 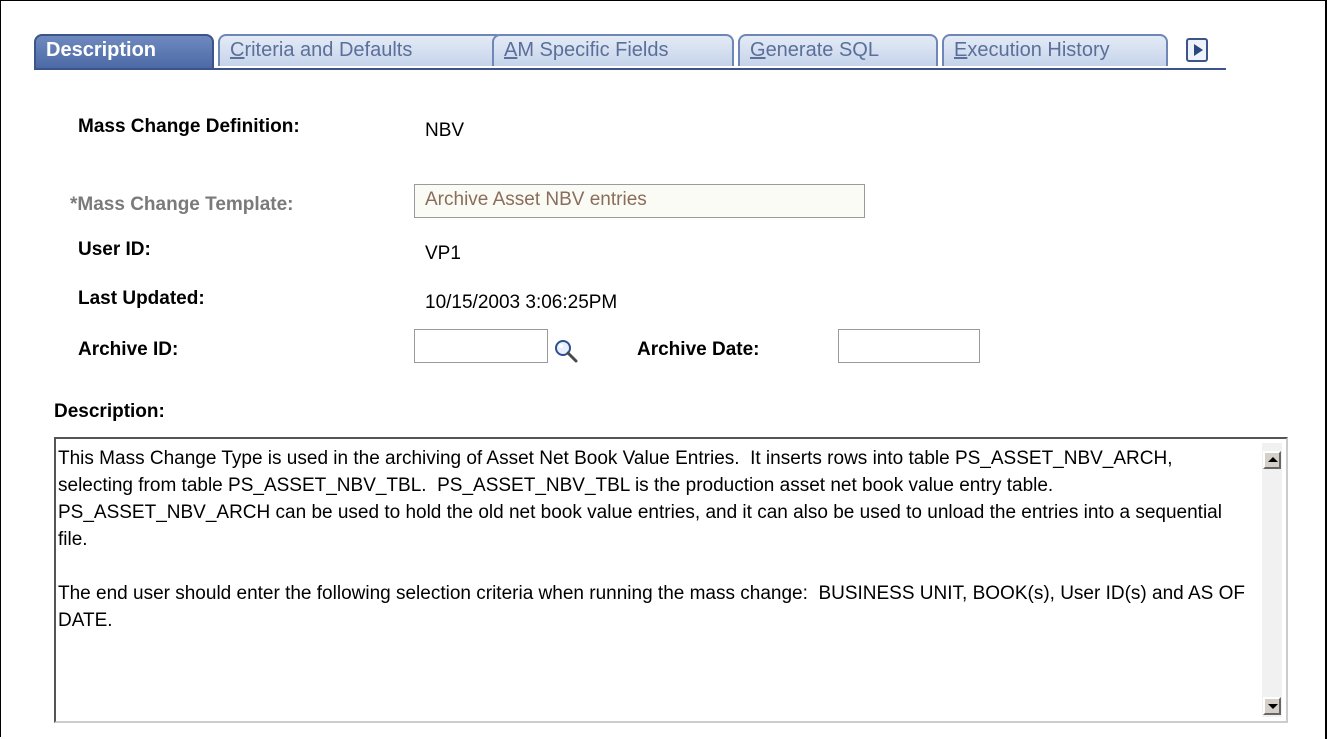 I want to click on tab-mnemonic: G, so click(x=758, y=50).